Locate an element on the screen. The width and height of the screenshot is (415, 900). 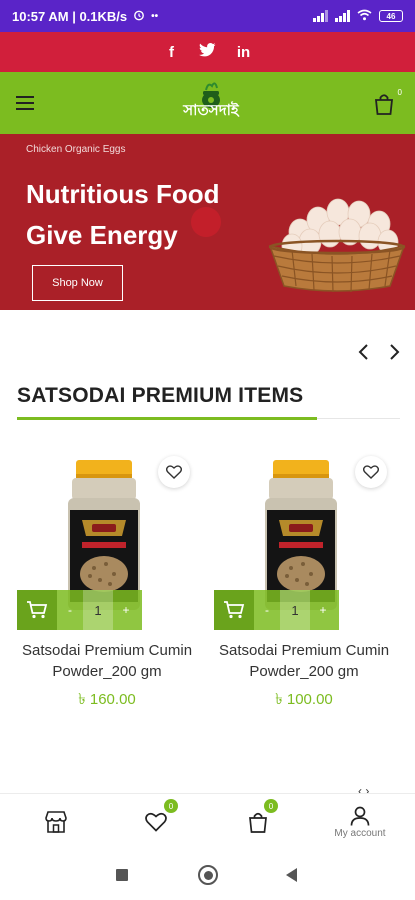
egg-basket-image is located at coordinates (337, 245).